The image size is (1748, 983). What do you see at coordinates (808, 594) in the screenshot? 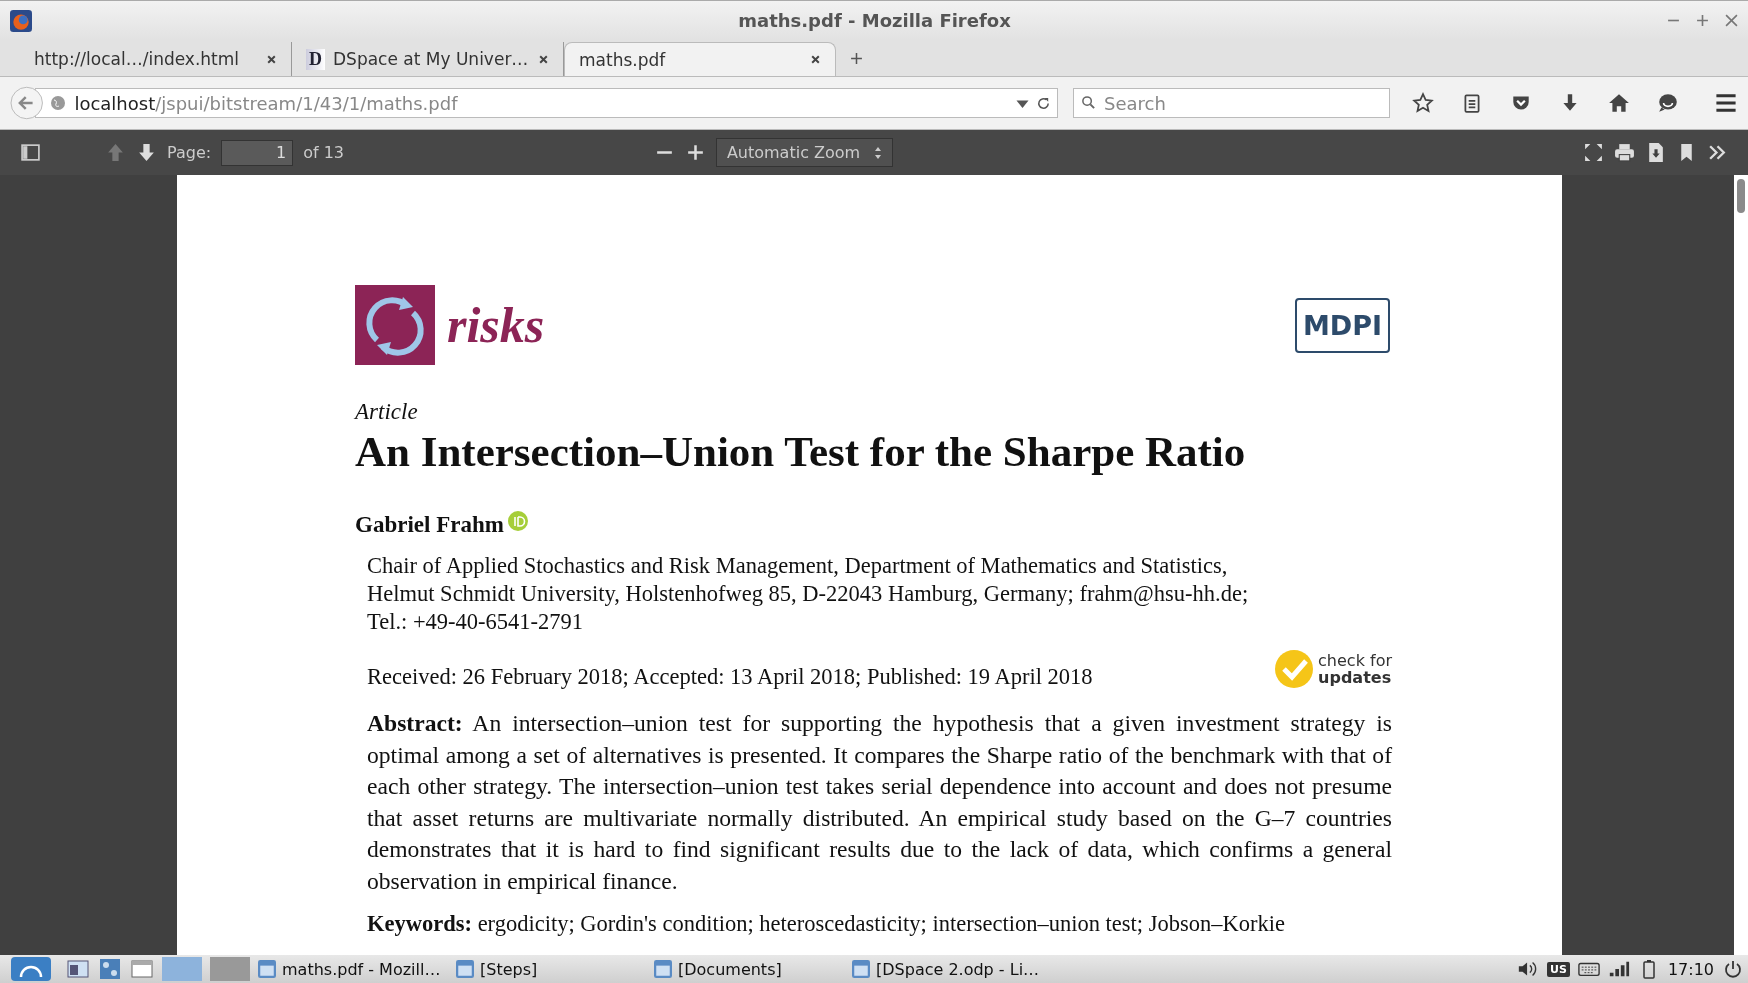
I see `affiliation-line: Helmut Schmidt University, Holstenhofweg 85, D-22043 Hamburg, Germany; frahm@hsu-hh.de;` at bounding box center [808, 594].